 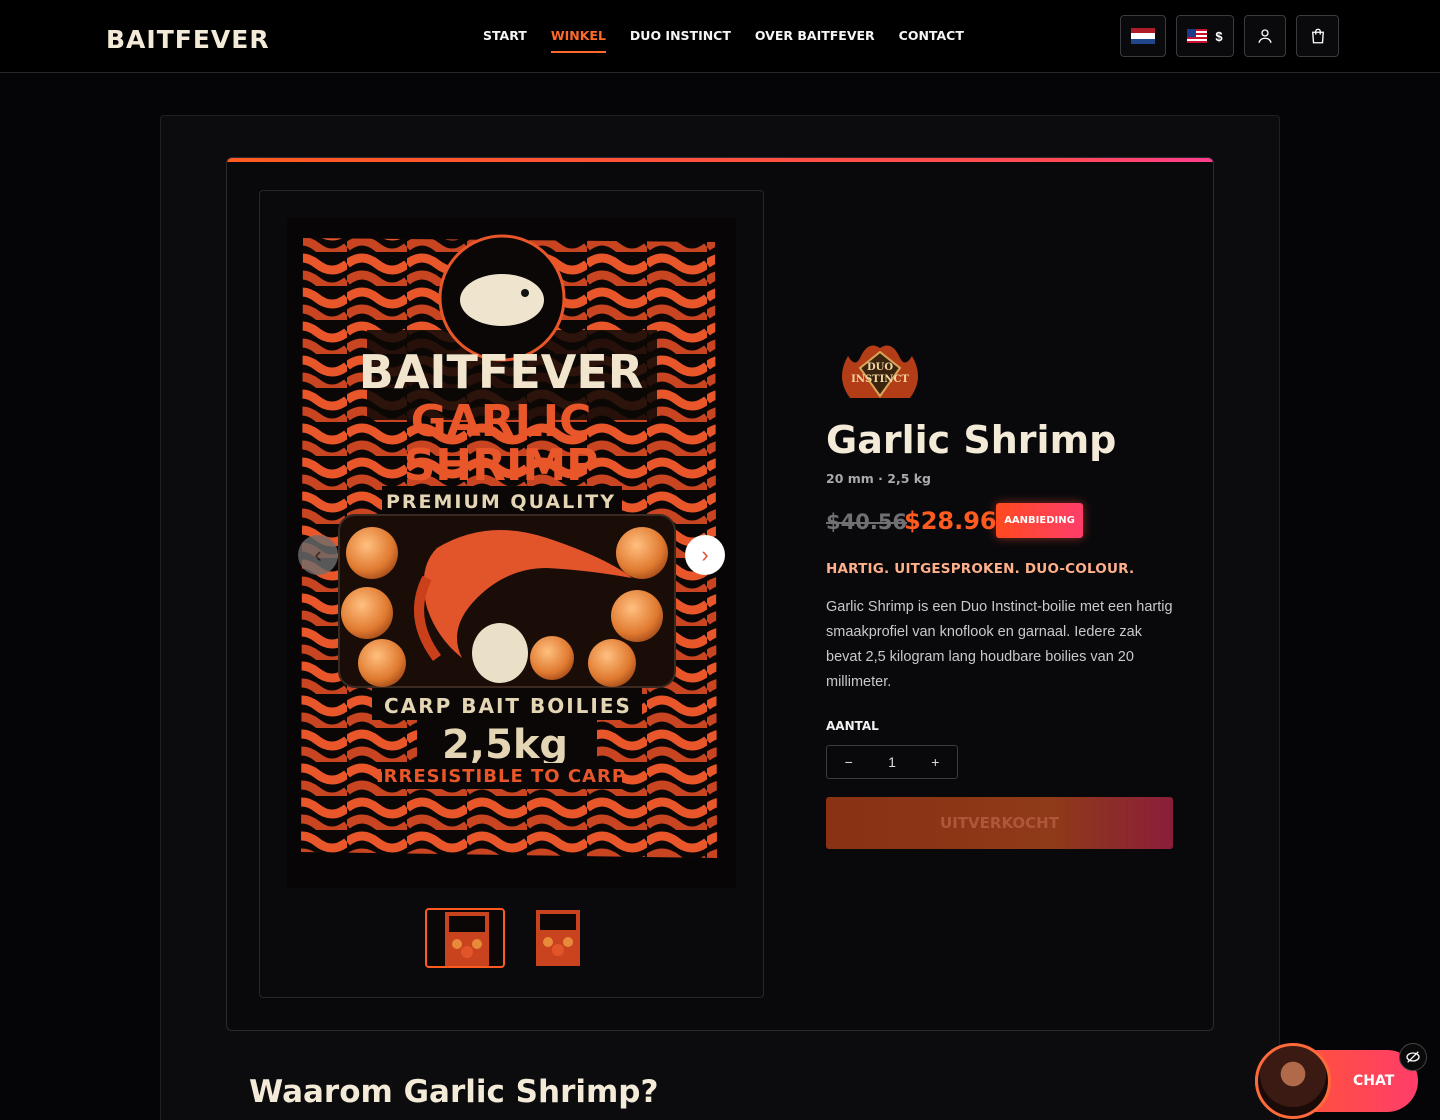 I want to click on nav-contact: CONTACT, so click(x=931, y=40).